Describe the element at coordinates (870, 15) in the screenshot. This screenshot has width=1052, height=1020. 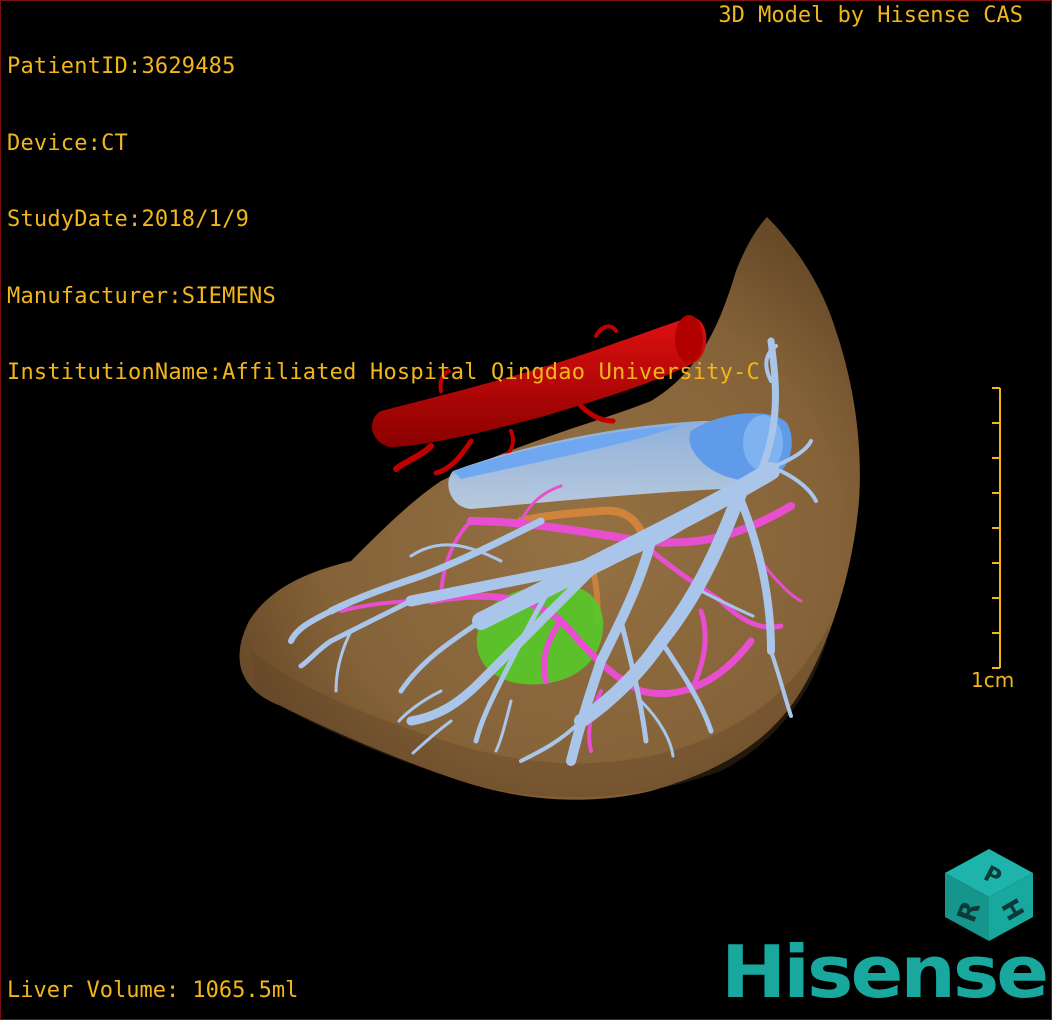
I see `model-credit: 3D Model by Hisense CAS` at that location.